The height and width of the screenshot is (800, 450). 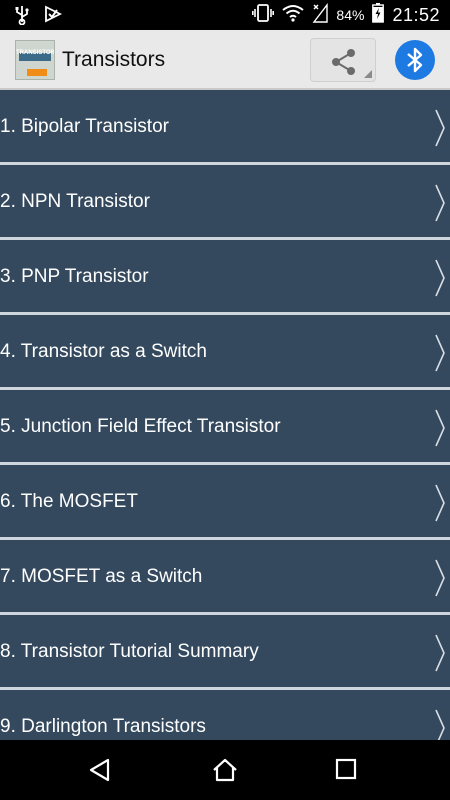 What do you see at coordinates (53, 17) in the screenshot?
I see `download-check-icon` at bounding box center [53, 17].